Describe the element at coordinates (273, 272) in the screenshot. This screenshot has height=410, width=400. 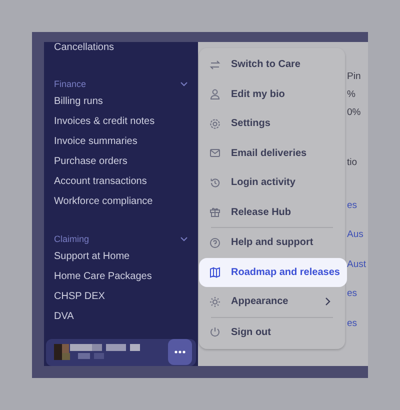
I see `menu-item: Roadmap and releases` at that location.